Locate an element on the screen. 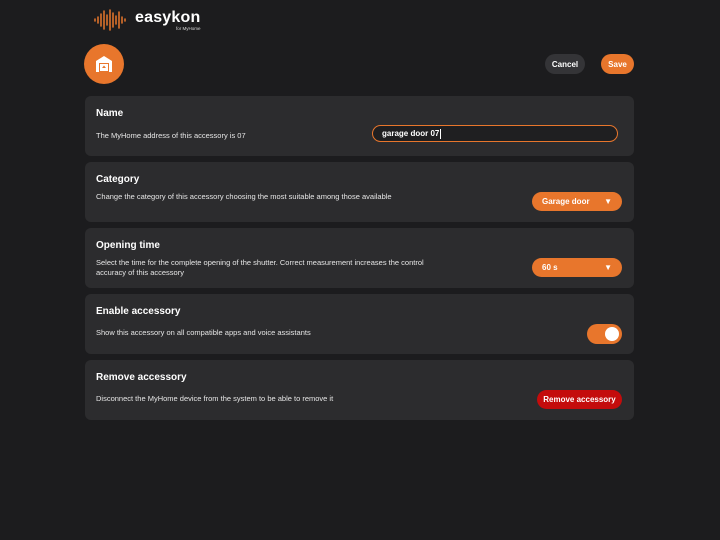 The image size is (720, 540). name-input: garage door 07 is located at coordinates (495, 133).